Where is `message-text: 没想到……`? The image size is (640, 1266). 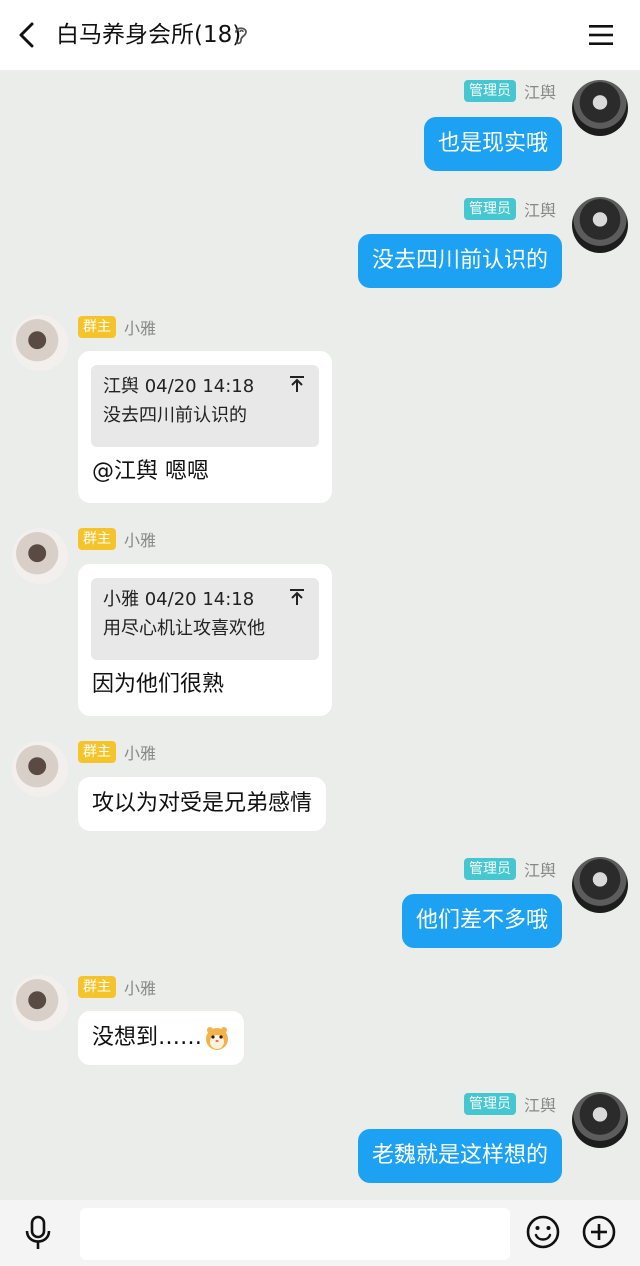
message-text: 没想到…… is located at coordinates (147, 1037).